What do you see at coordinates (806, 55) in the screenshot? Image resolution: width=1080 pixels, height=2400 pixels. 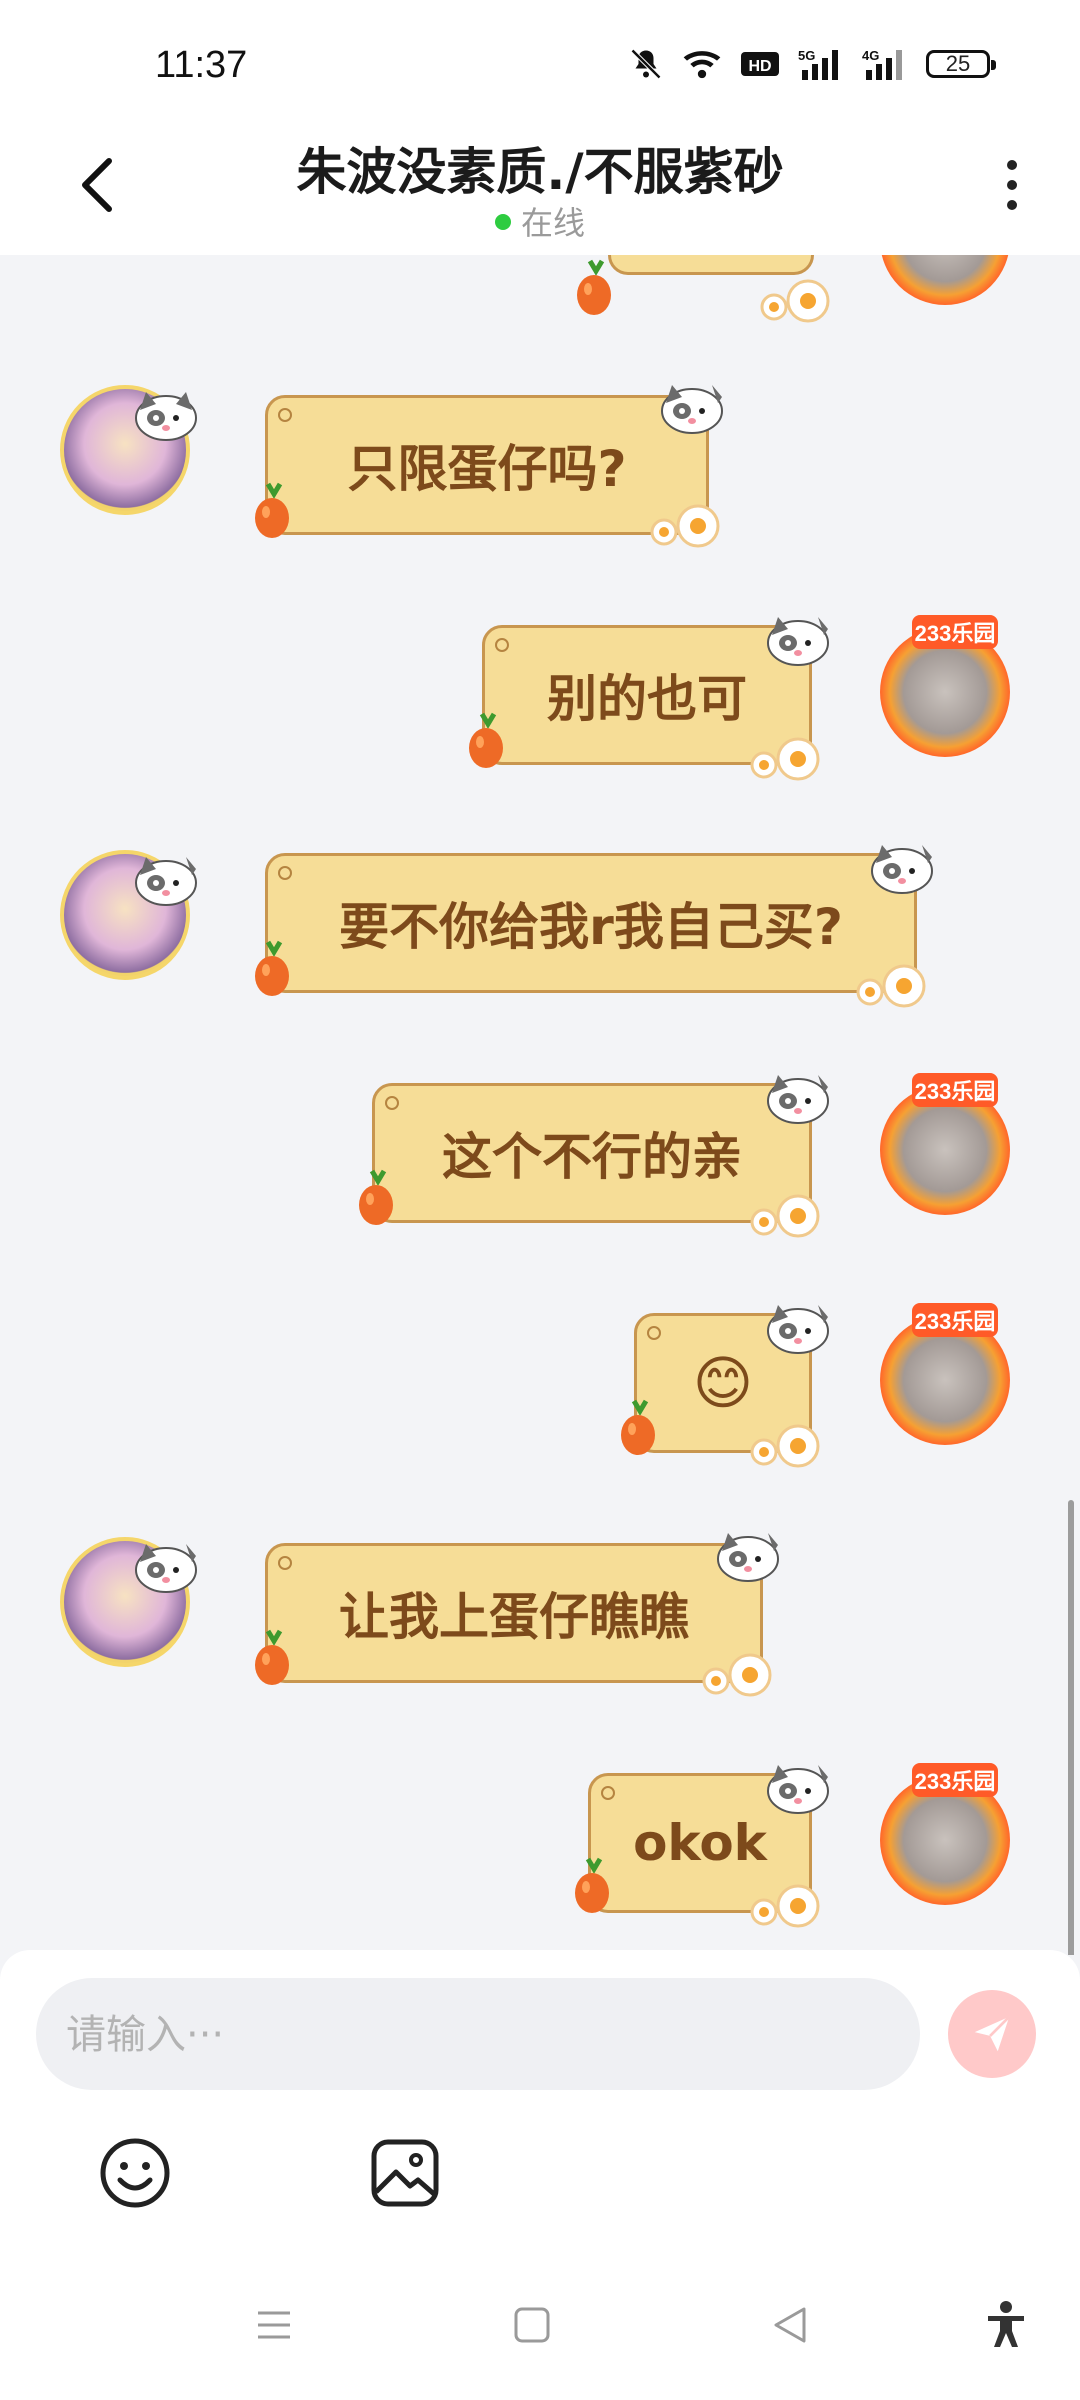 I see `5g-label: 5G` at bounding box center [806, 55].